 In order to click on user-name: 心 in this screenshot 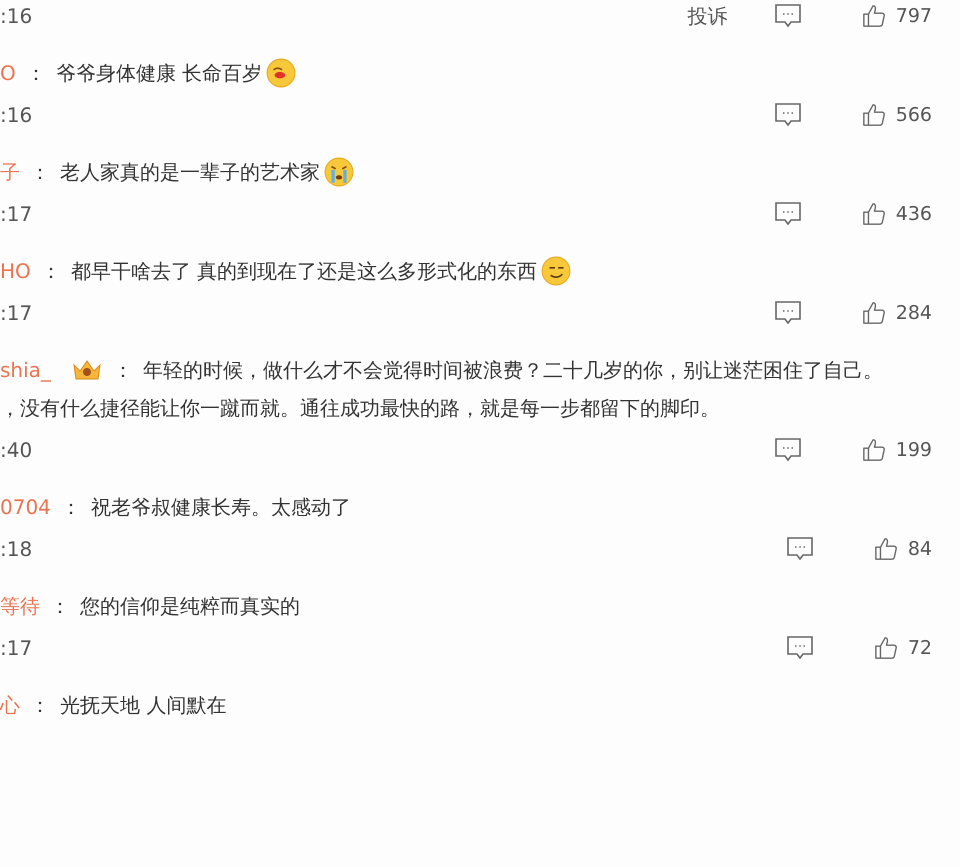, I will do `click(10, 705)`.